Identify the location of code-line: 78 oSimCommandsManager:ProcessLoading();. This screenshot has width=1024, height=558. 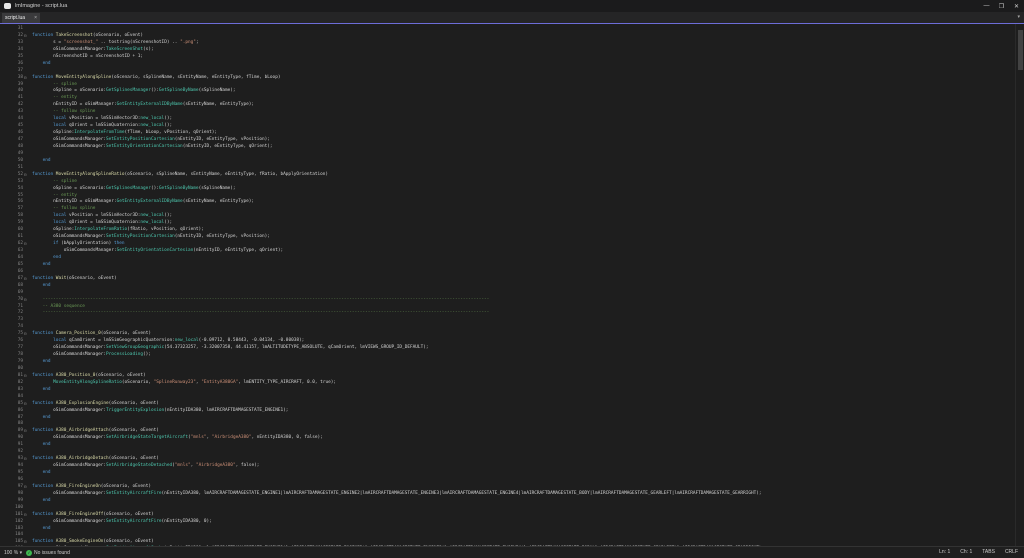
(514, 355).